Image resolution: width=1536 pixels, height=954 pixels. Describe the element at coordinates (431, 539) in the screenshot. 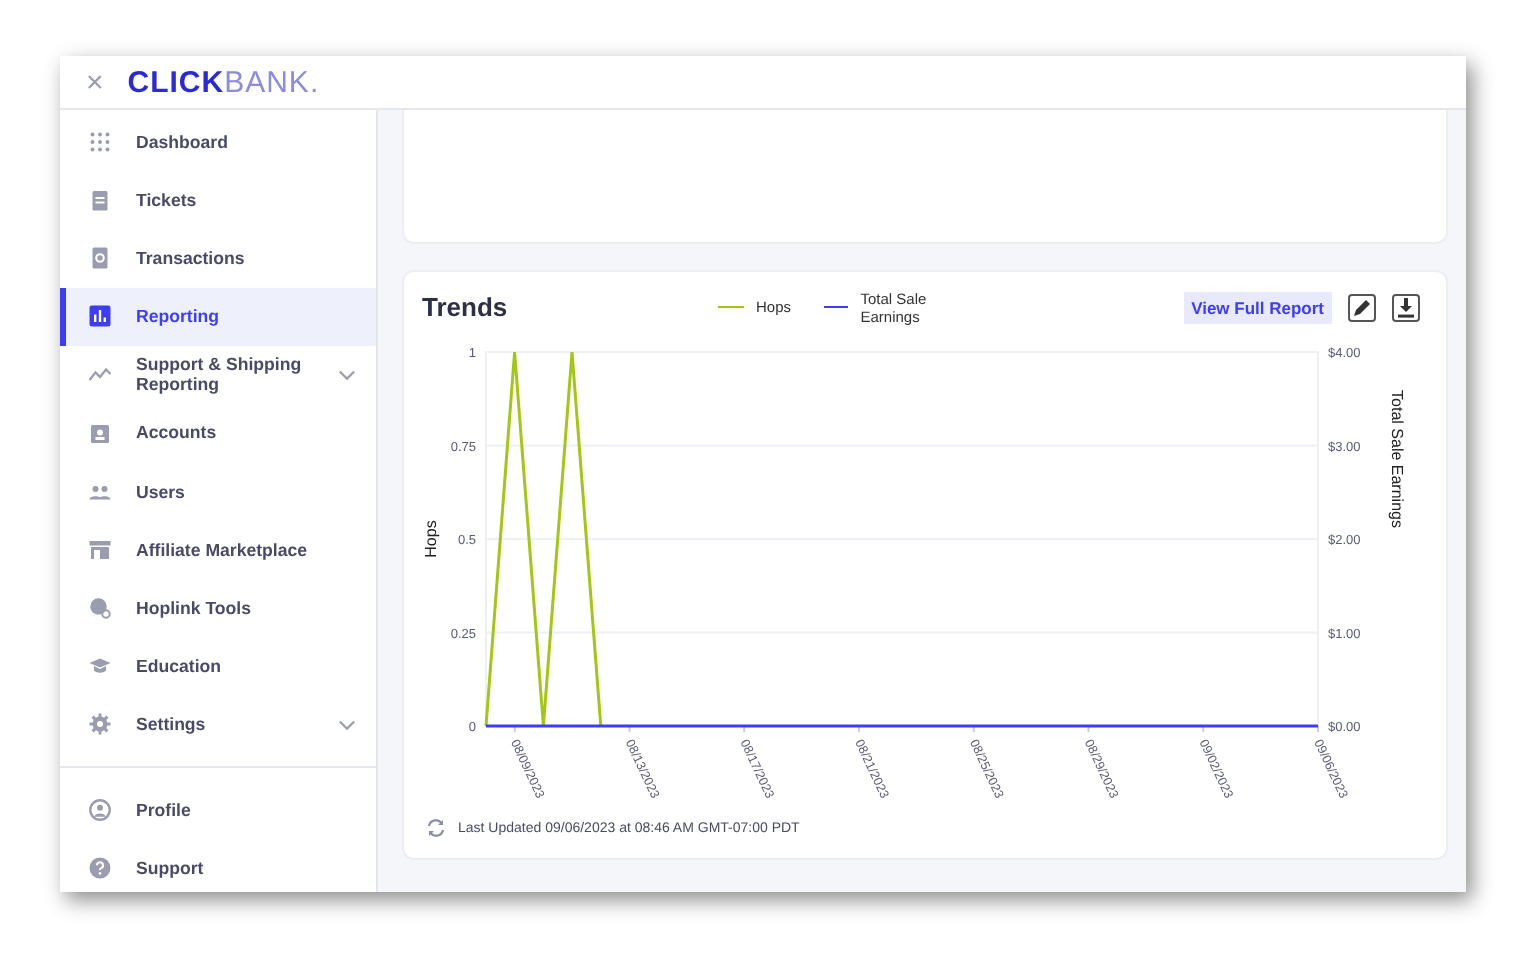

I see `axis-title: Hops` at that location.